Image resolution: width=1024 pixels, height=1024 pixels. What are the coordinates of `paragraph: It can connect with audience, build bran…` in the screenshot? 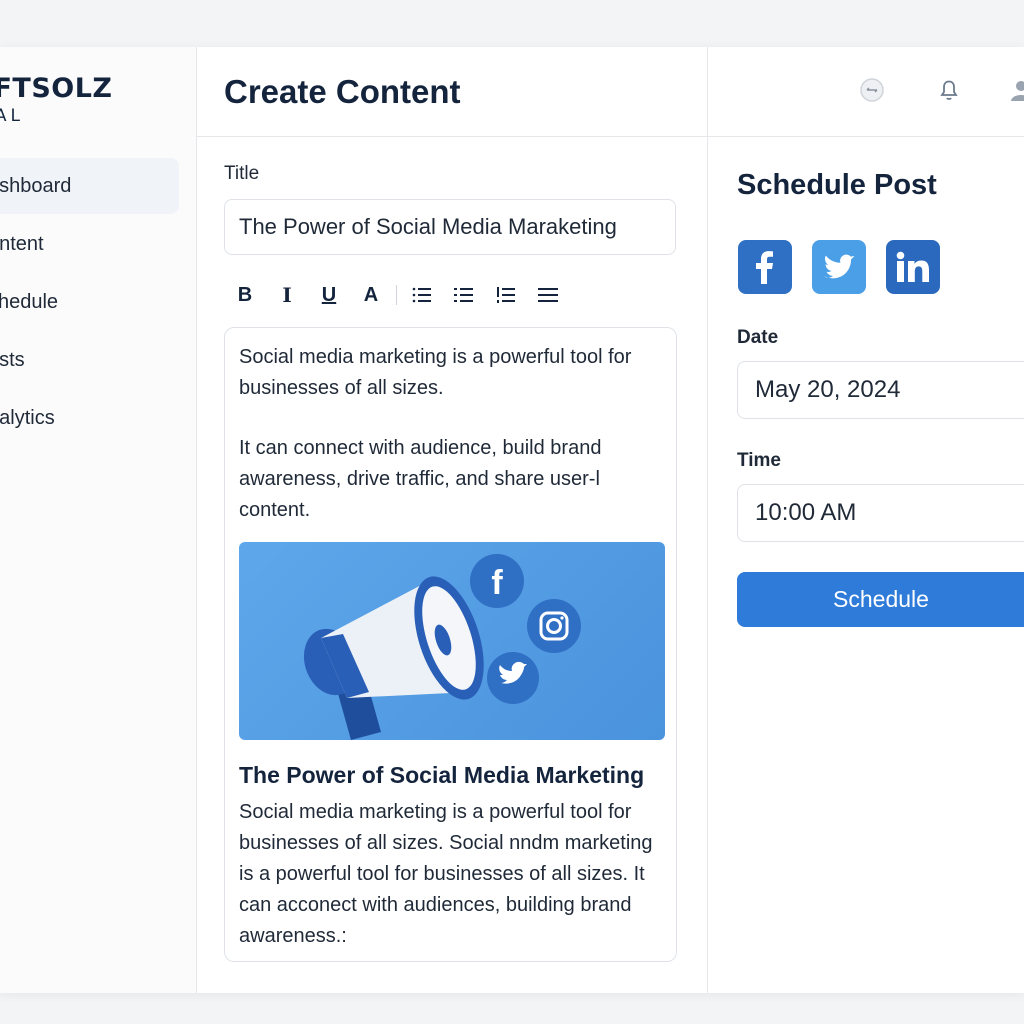 It's located at (420, 479).